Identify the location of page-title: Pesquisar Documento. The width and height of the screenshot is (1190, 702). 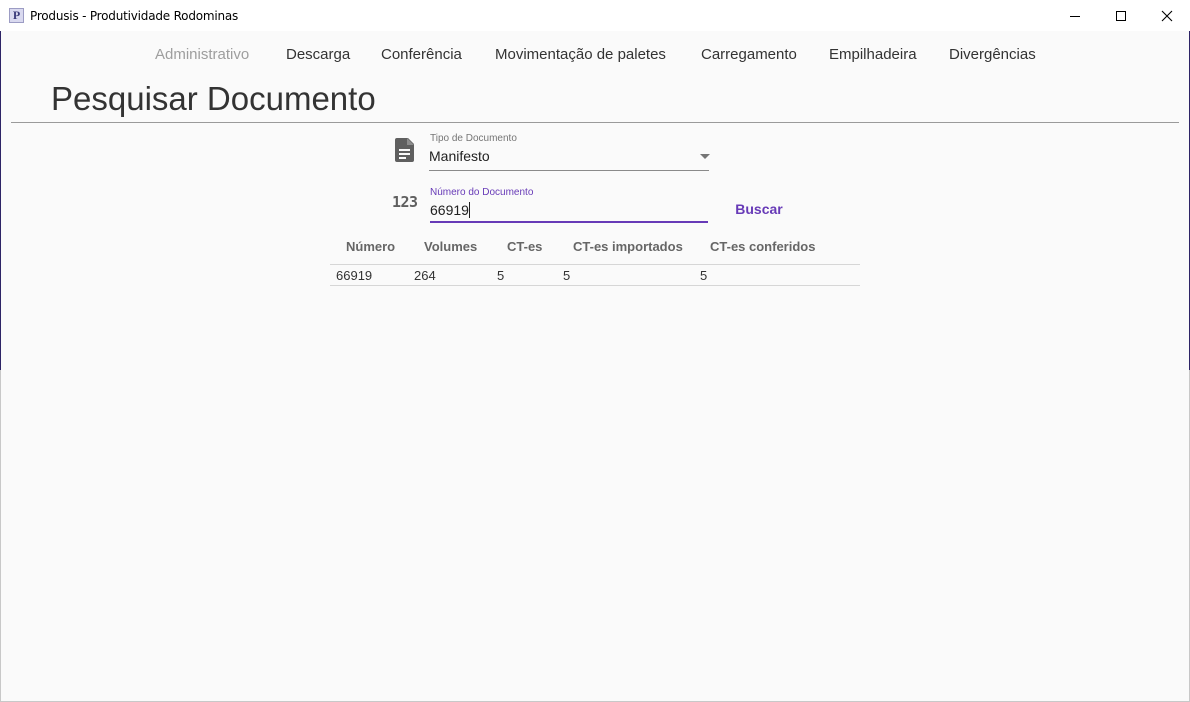
(213, 98).